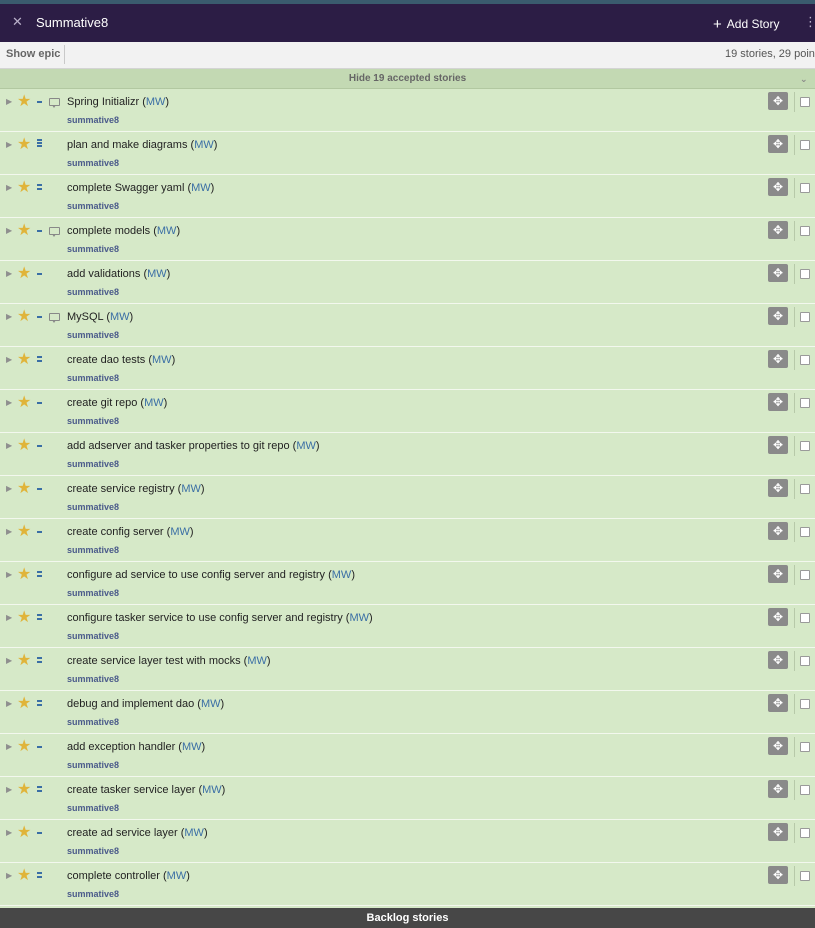 This screenshot has height=928, width=815. I want to click on close-icon: ✕, so click(17, 22).